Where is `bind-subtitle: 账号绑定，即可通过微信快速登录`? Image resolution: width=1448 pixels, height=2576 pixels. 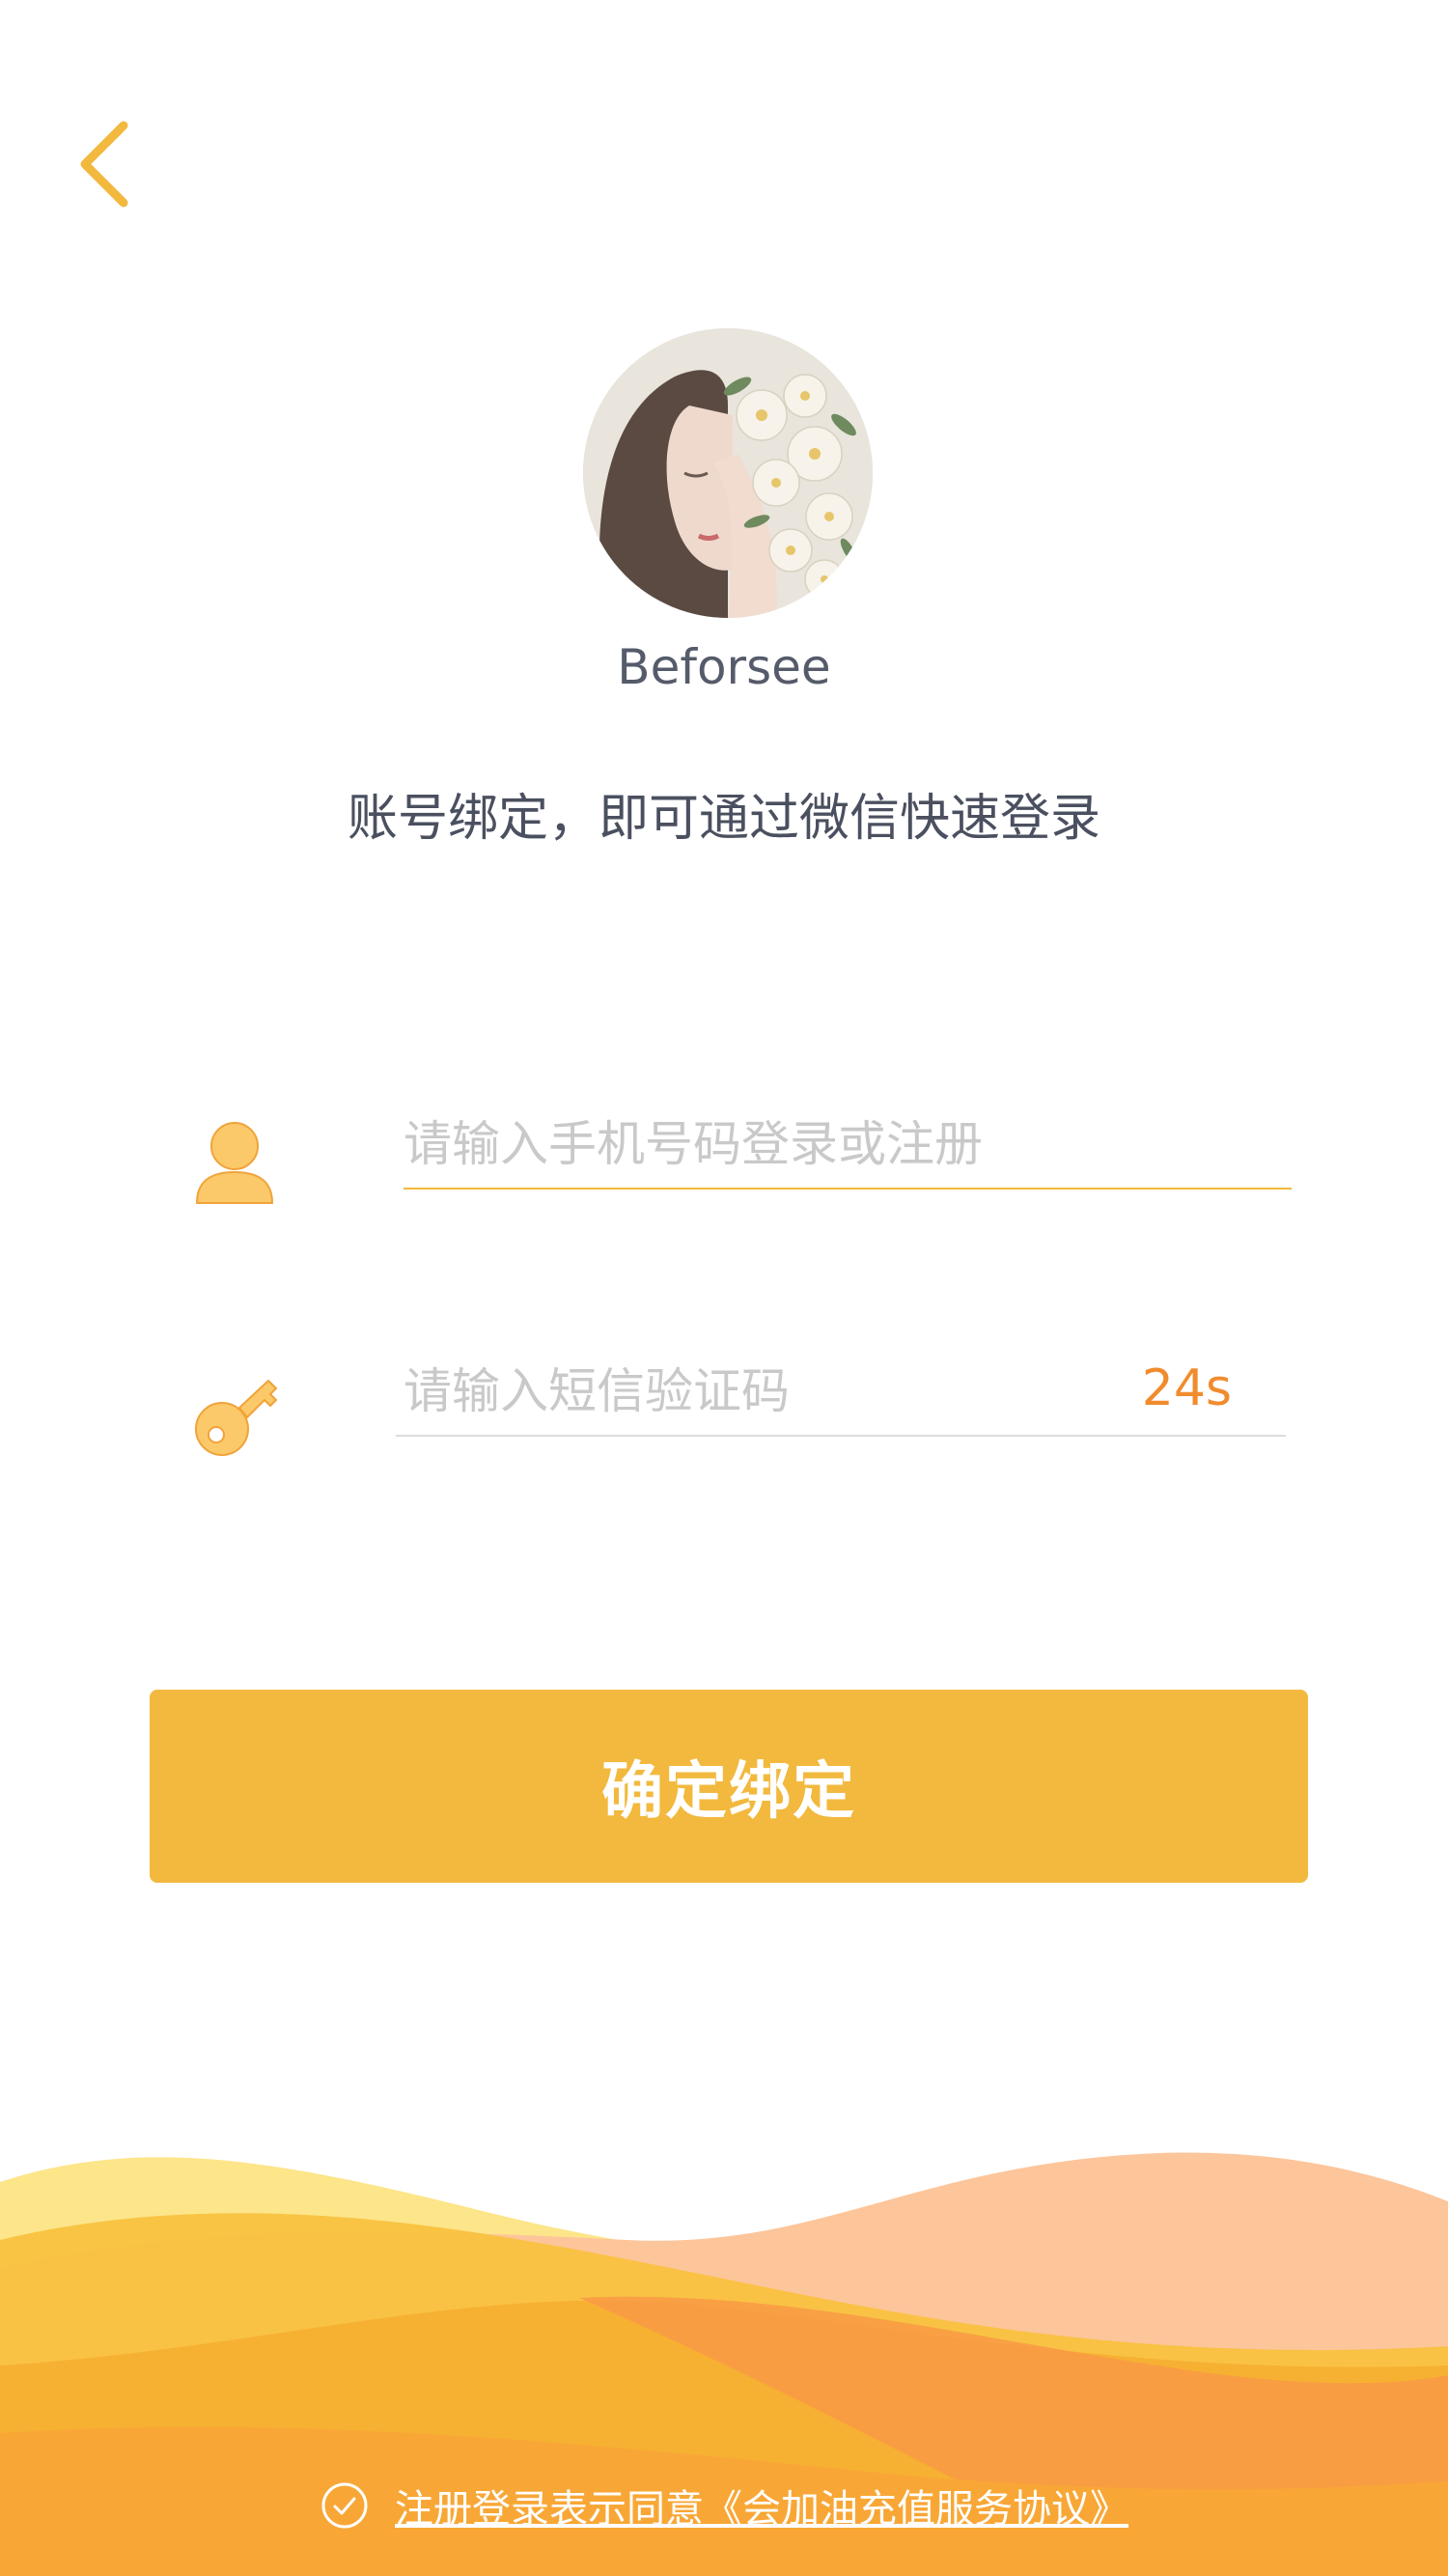 bind-subtitle: 账号绑定，即可通过微信快速登录 is located at coordinates (724, 819).